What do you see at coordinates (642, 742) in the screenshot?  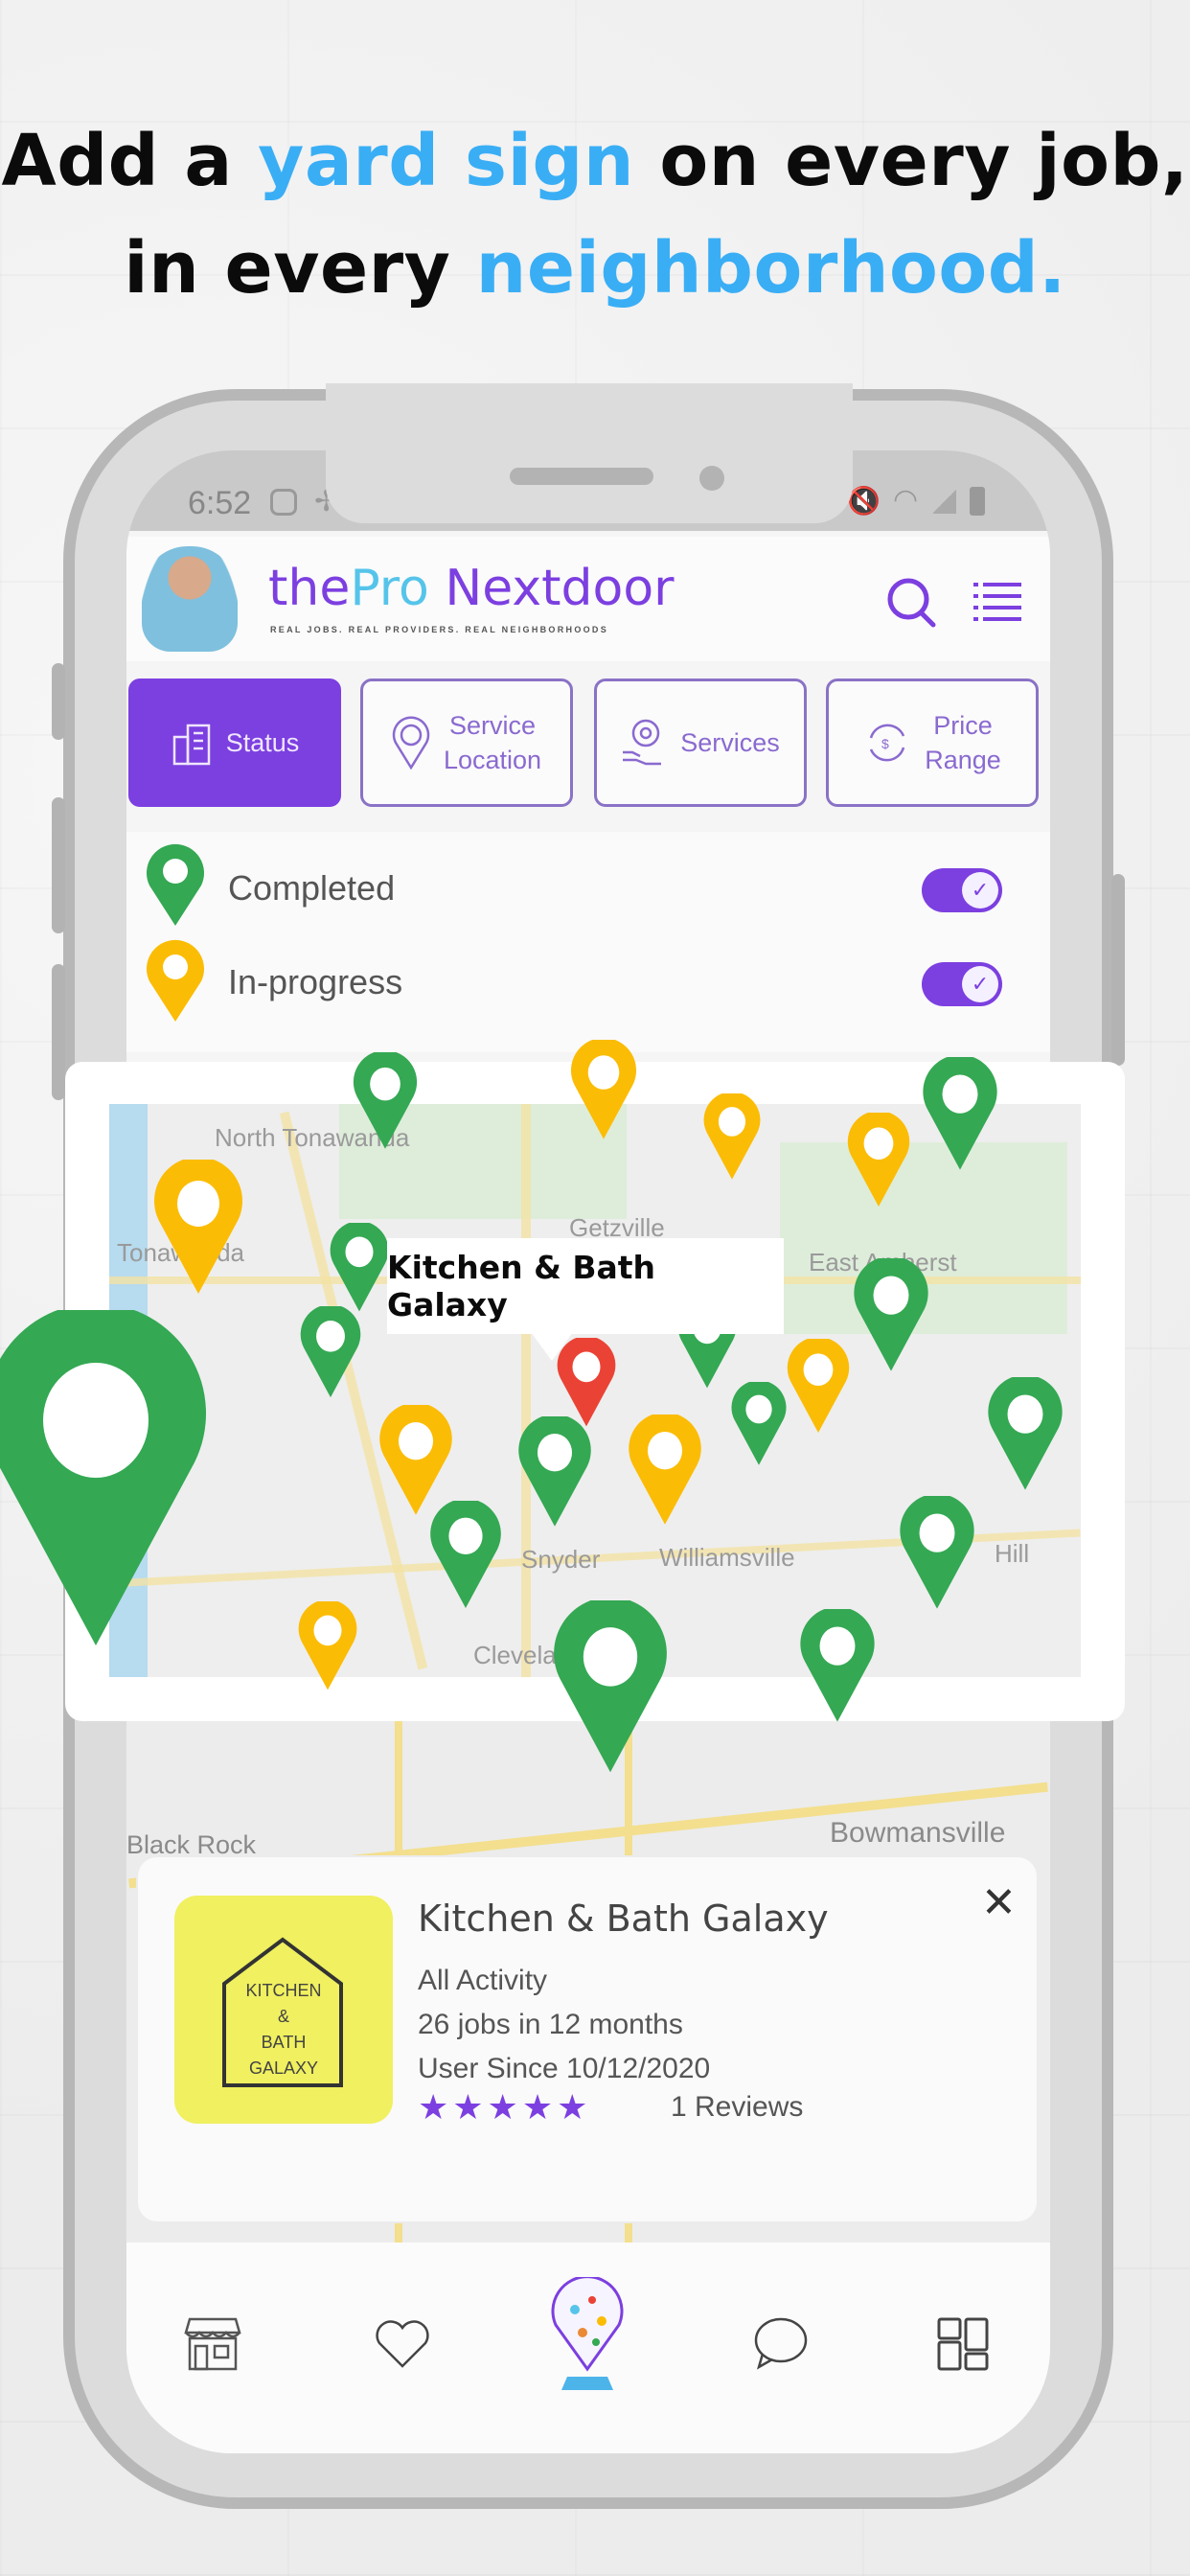 I see `service-hand-gear-icon` at bounding box center [642, 742].